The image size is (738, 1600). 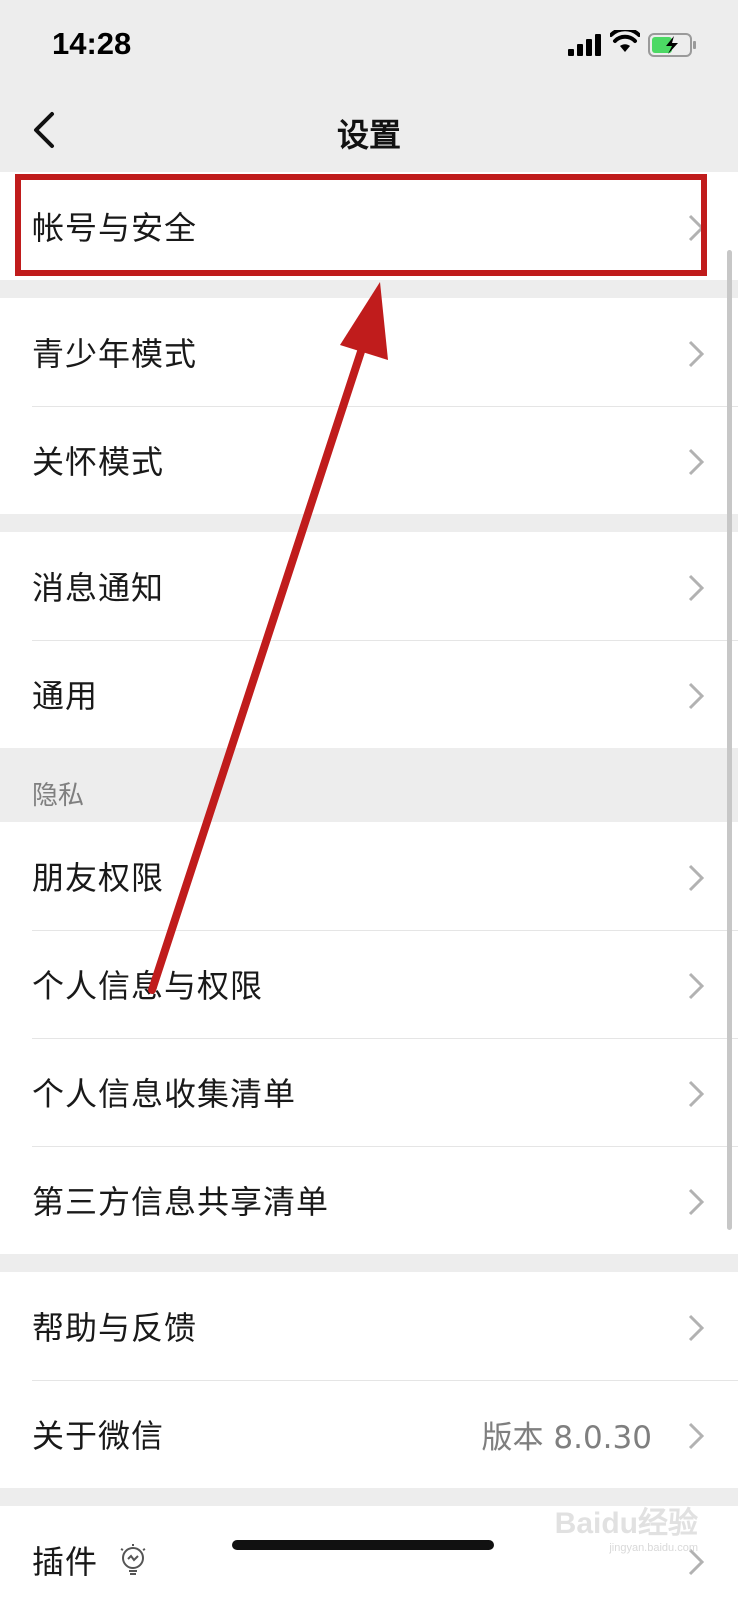 What do you see at coordinates (363, 1545) in the screenshot?
I see `home-indicator` at bounding box center [363, 1545].